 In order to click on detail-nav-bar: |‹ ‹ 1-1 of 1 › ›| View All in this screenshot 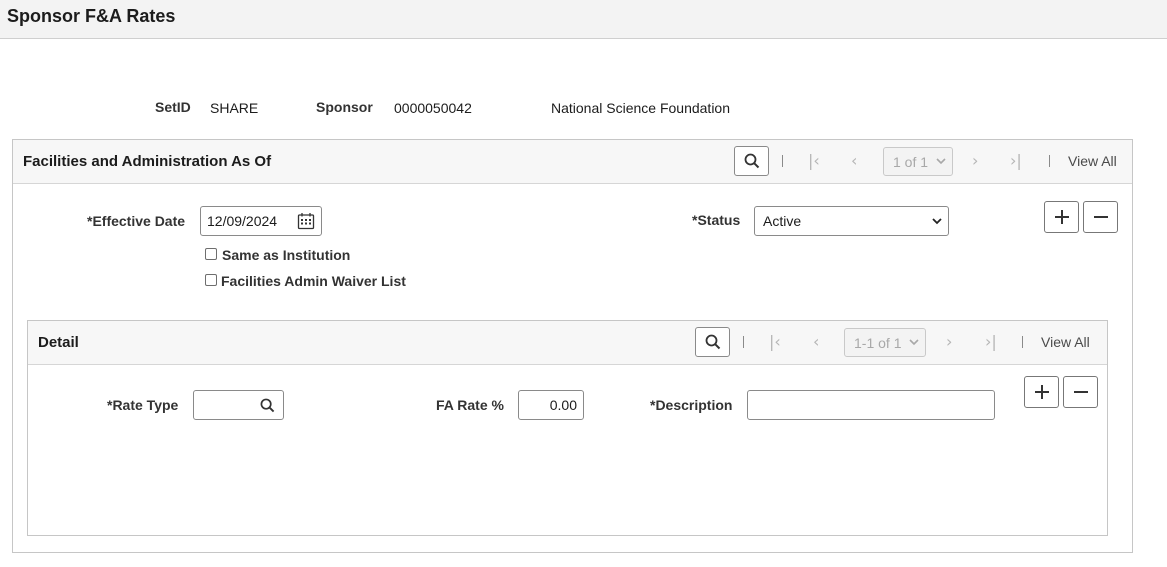, I will do `click(900, 343)`.